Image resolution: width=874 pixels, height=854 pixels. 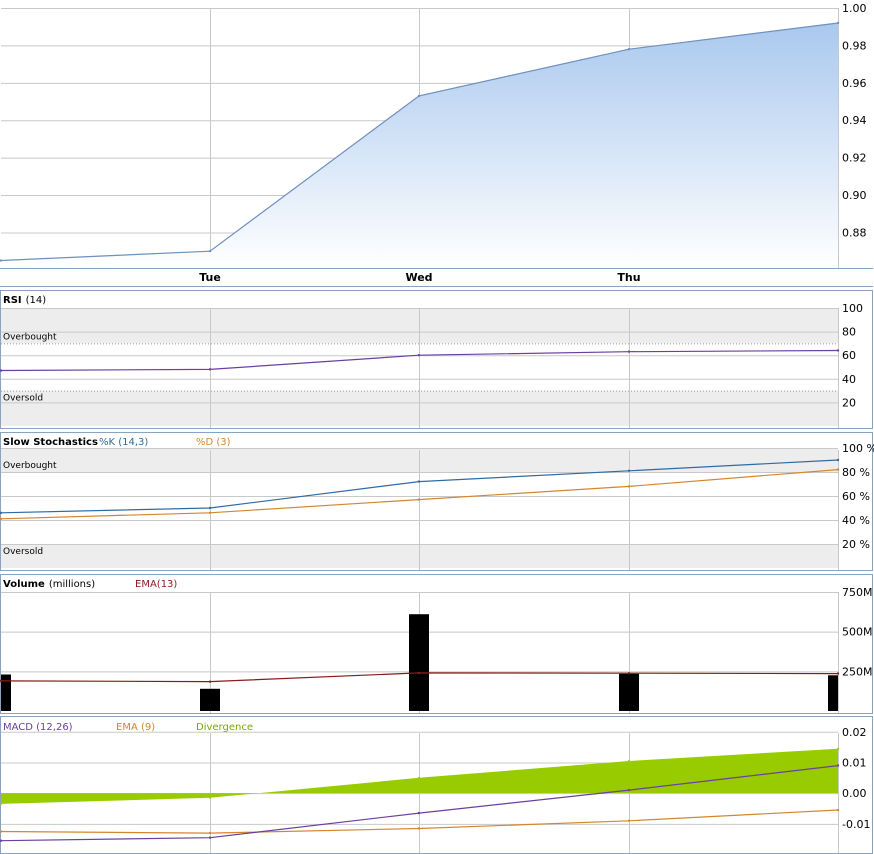 I want to click on x-axis-label-tue: Tue, so click(x=210, y=277).